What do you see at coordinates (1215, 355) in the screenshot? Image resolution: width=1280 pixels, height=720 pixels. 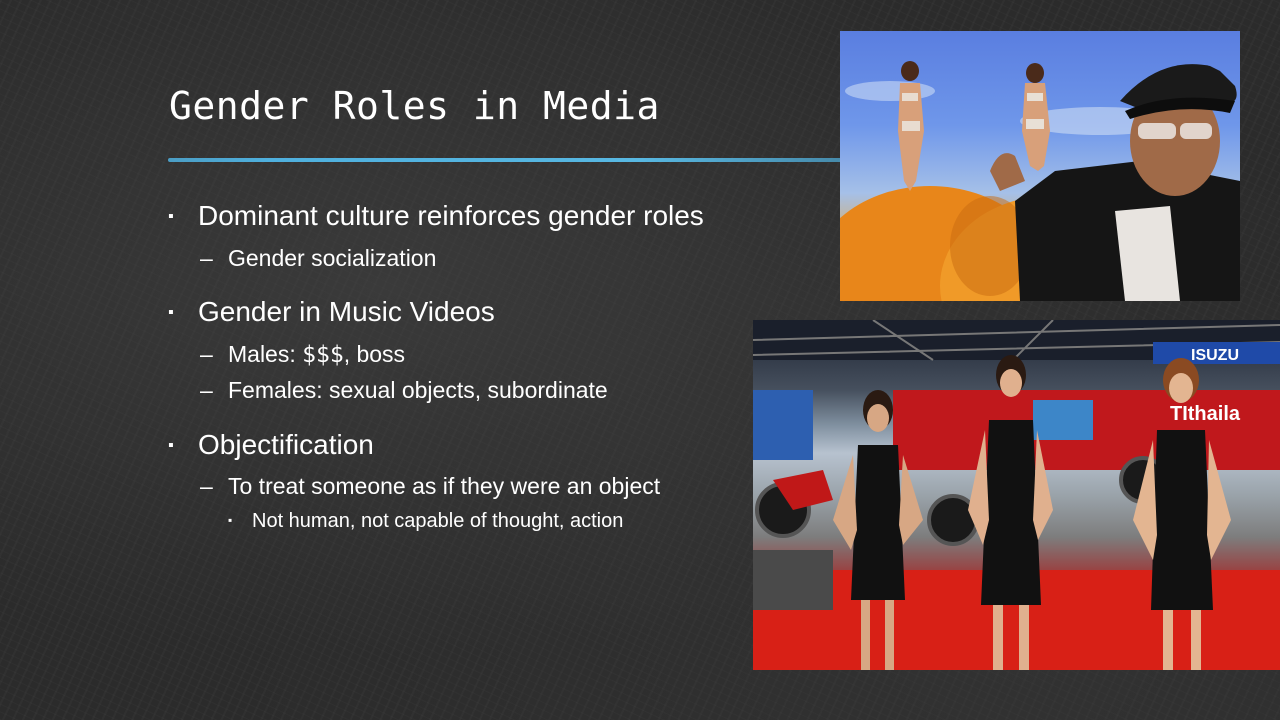 I see `isuzu-sign: ISUZU` at bounding box center [1215, 355].